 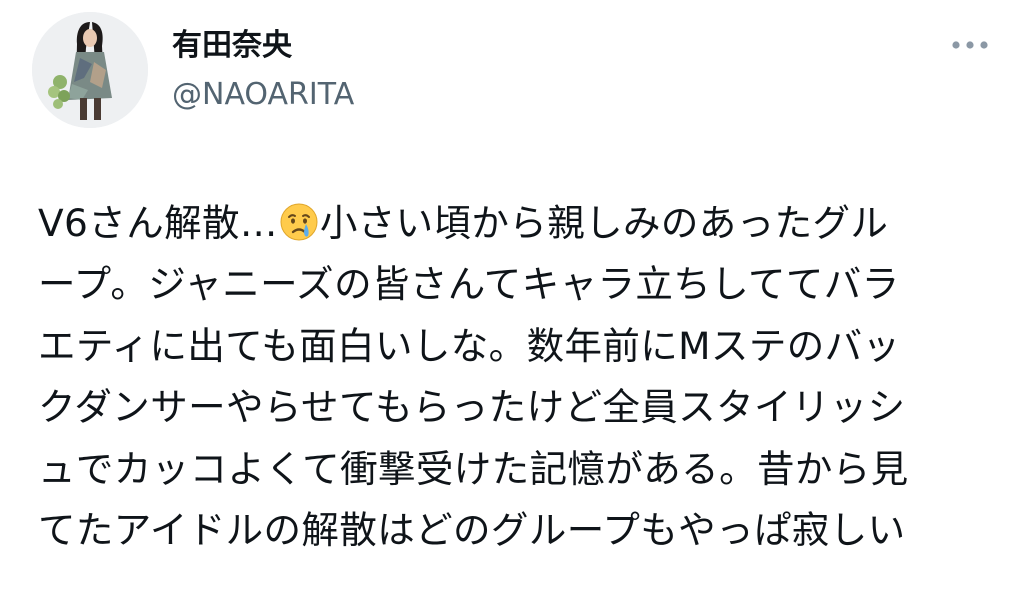 I want to click on avatar, so click(x=90, y=70).